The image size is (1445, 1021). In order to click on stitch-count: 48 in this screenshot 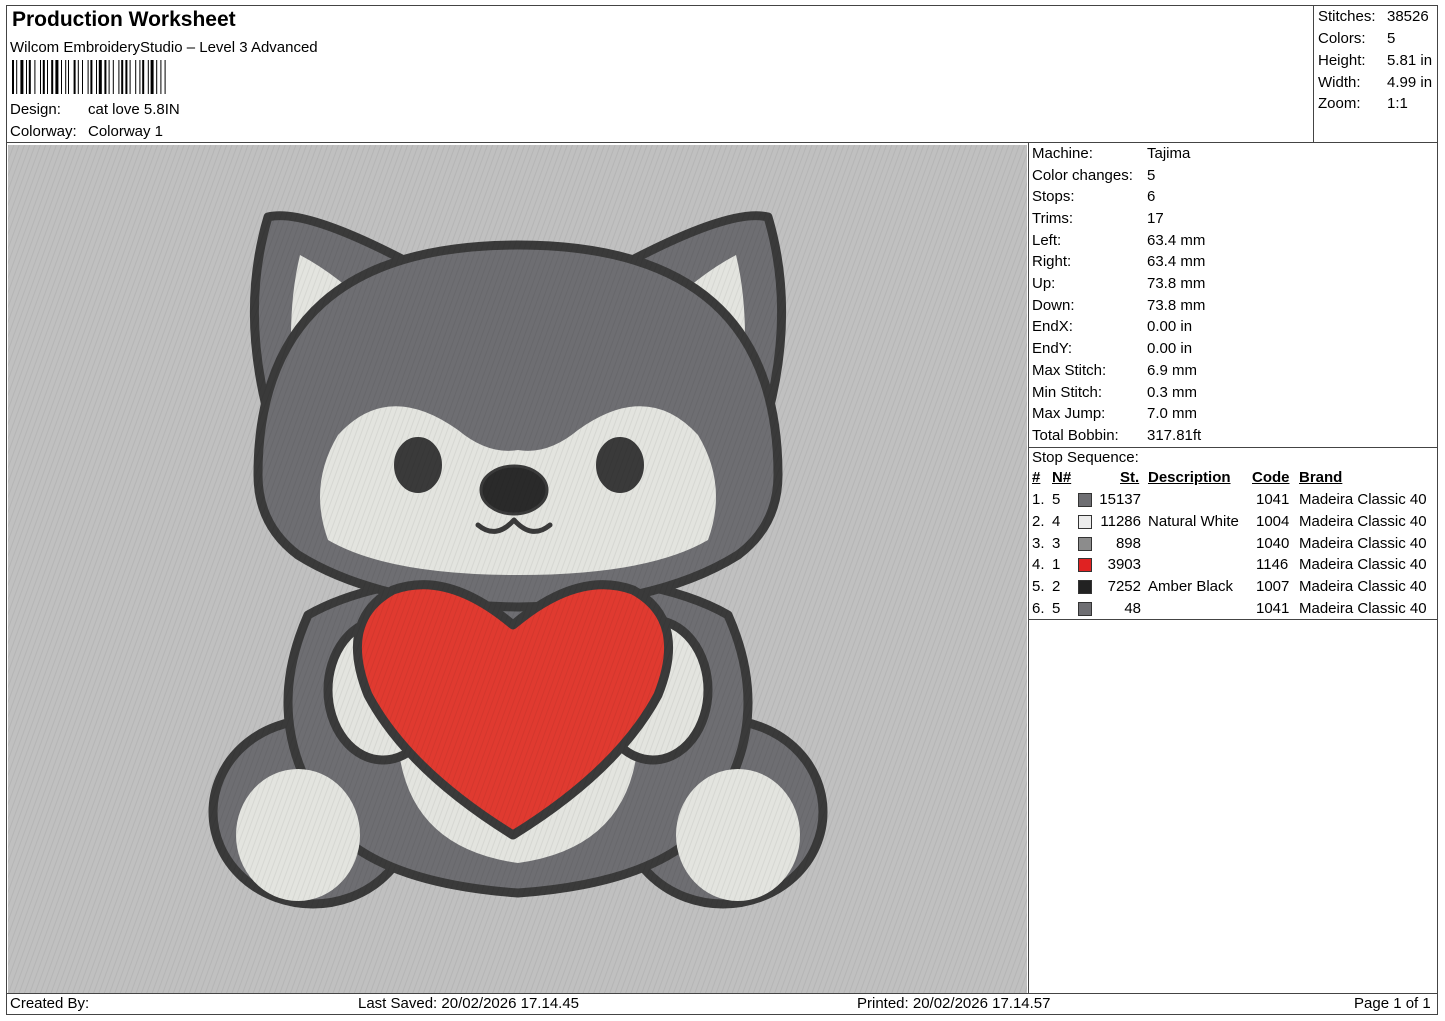, I will do `click(1132, 608)`.